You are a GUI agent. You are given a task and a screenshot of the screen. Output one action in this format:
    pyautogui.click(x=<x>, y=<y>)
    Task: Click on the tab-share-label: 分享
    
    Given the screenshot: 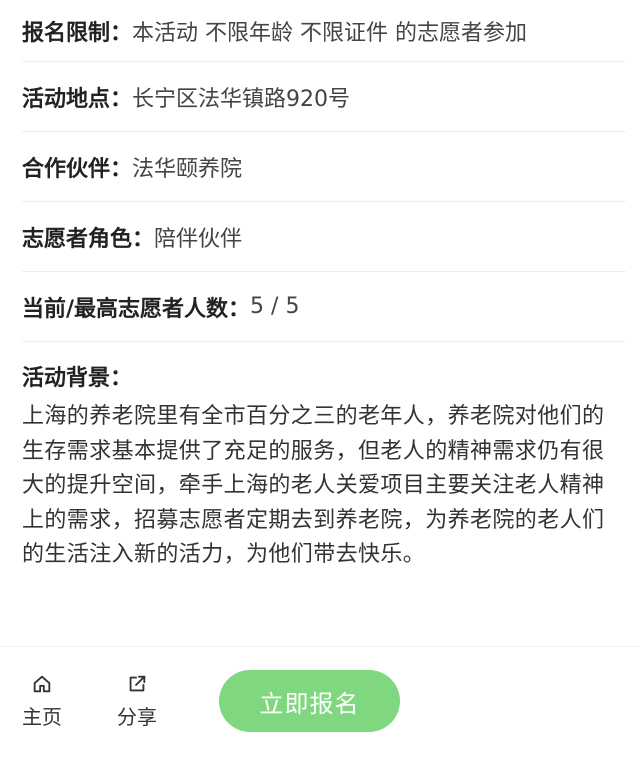 What is the action you would take?
    pyautogui.click(x=137, y=717)
    